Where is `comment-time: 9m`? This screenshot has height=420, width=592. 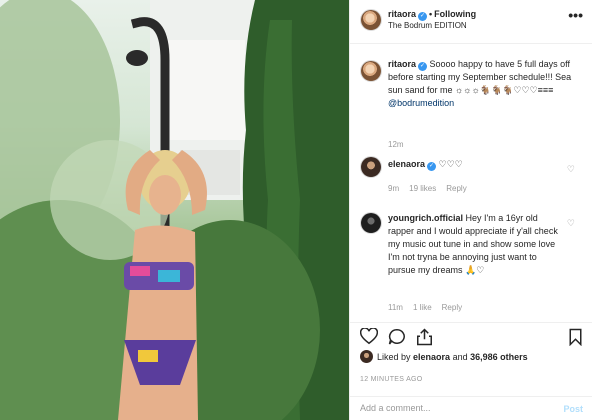
comment-time: 9m is located at coordinates (393, 188).